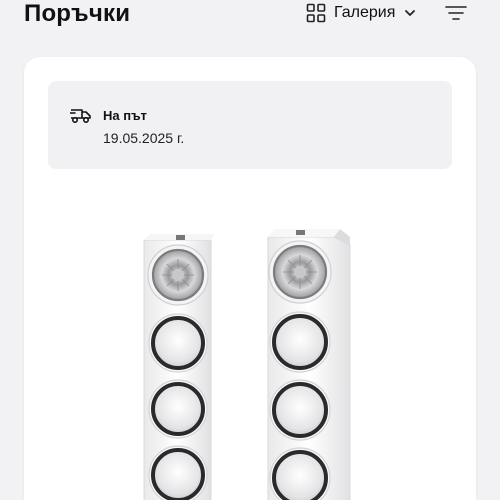 This screenshot has width=500, height=500. What do you see at coordinates (178, 367) in the screenshot?
I see `speaker-left` at bounding box center [178, 367].